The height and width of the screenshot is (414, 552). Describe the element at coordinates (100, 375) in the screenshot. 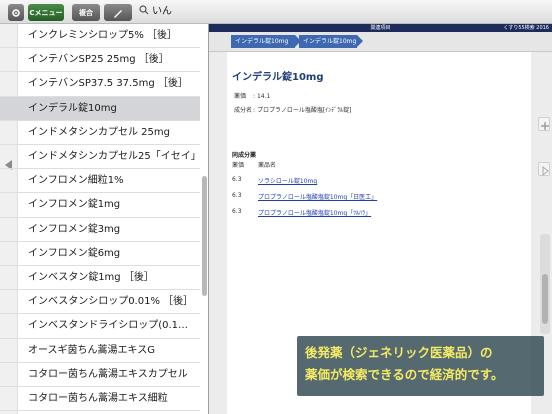

I see `list-item: コタロー茵ちん蒿湯エキスカプセル` at that location.